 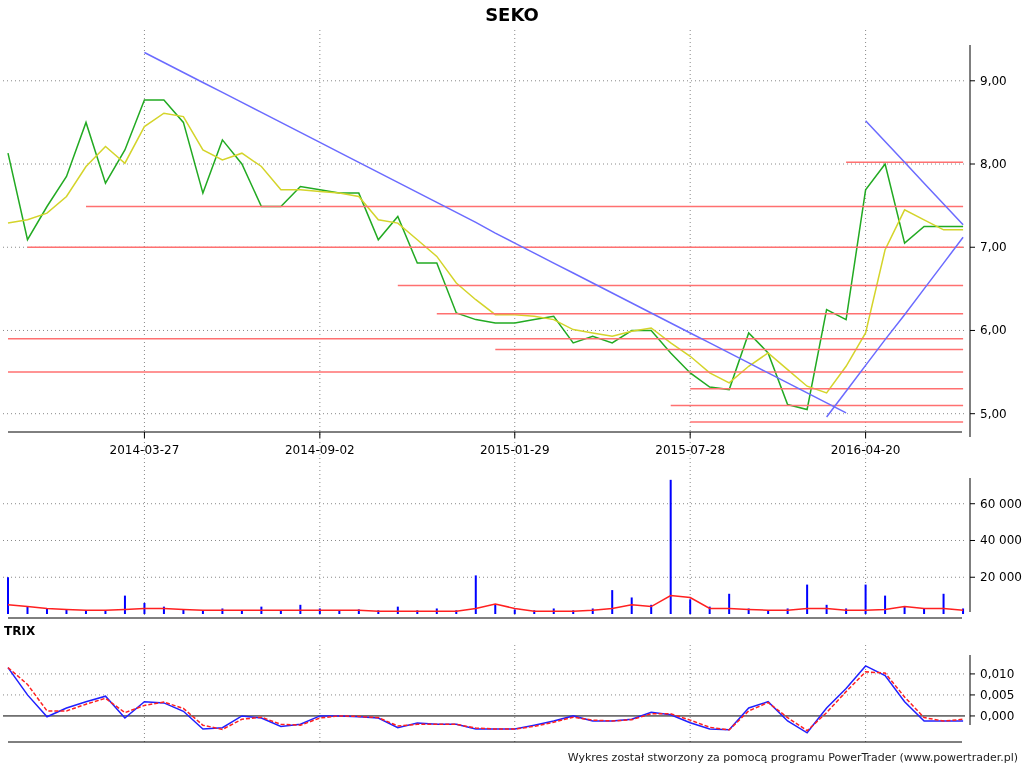 What do you see at coordinates (1001, 540) in the screenshot?
I see `axis-label: 40 000` at bounding box center [1001, 540].